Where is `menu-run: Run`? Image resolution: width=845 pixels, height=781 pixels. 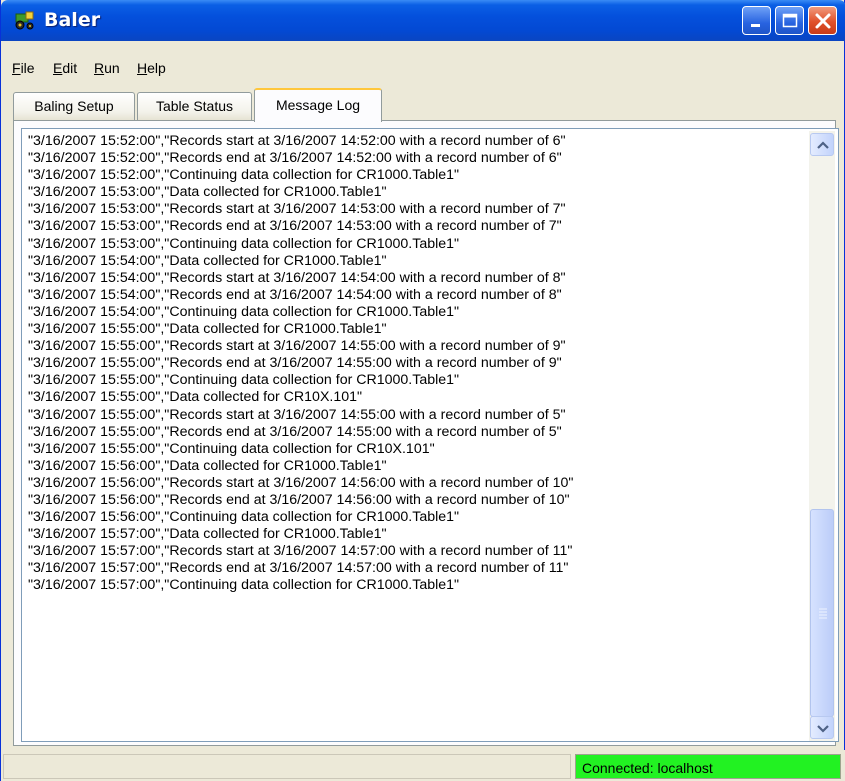 menu-run: Run is located at coordinates (107, 68).